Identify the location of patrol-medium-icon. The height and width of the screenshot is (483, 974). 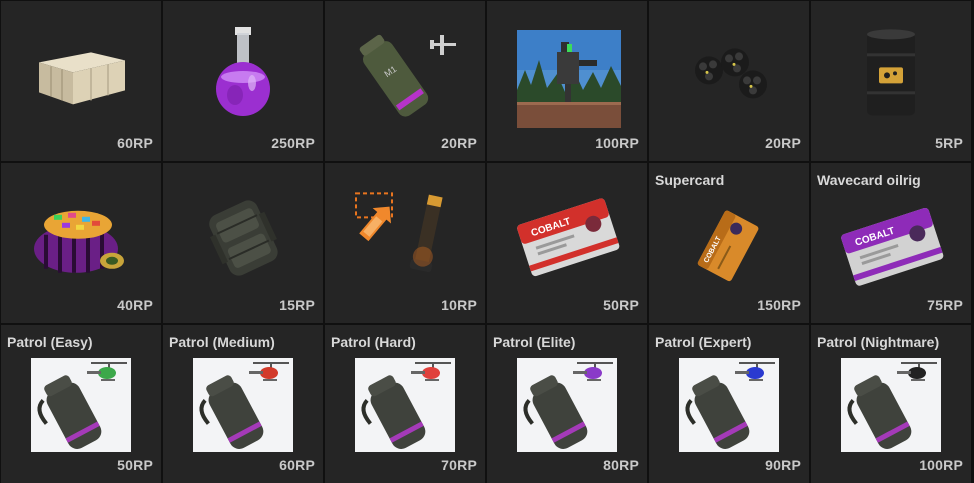
(243, 405).